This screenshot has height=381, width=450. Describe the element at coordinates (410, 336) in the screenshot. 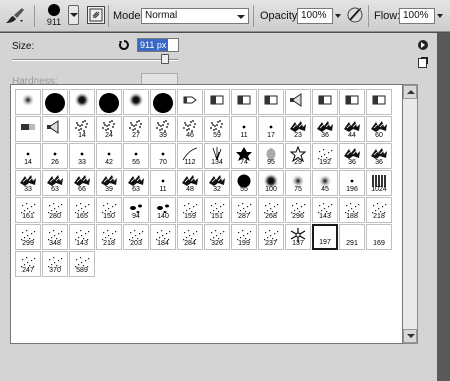

I see `scroll-down-icon` at that location.